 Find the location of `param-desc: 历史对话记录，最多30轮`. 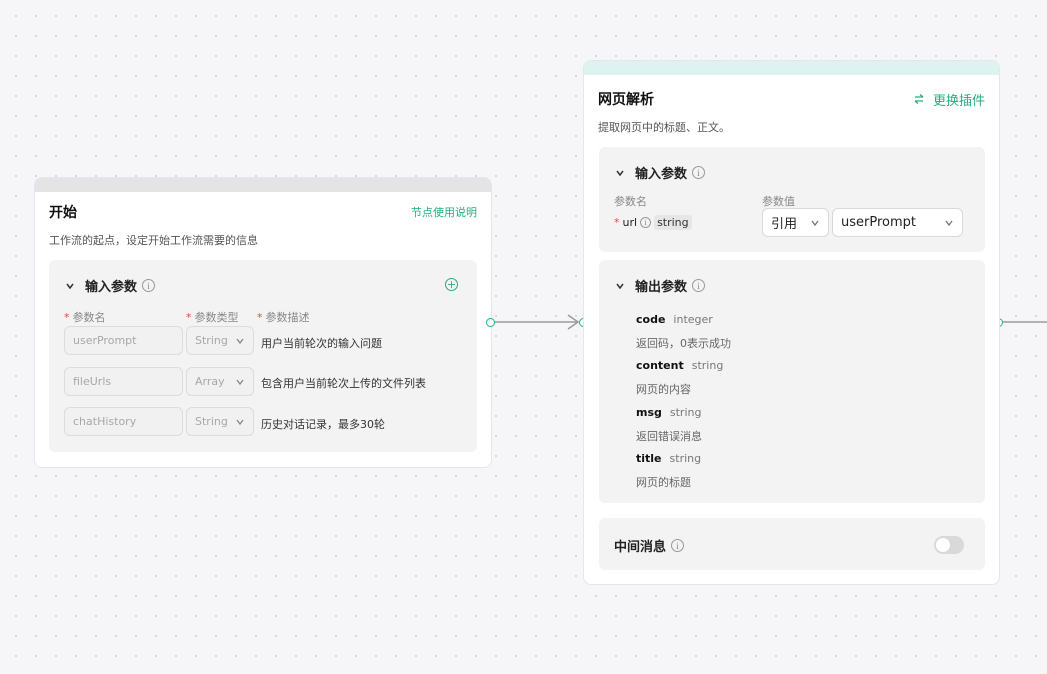

param-desc: 历史对话记录，最多30轮 is located at coordinates (323, 424).